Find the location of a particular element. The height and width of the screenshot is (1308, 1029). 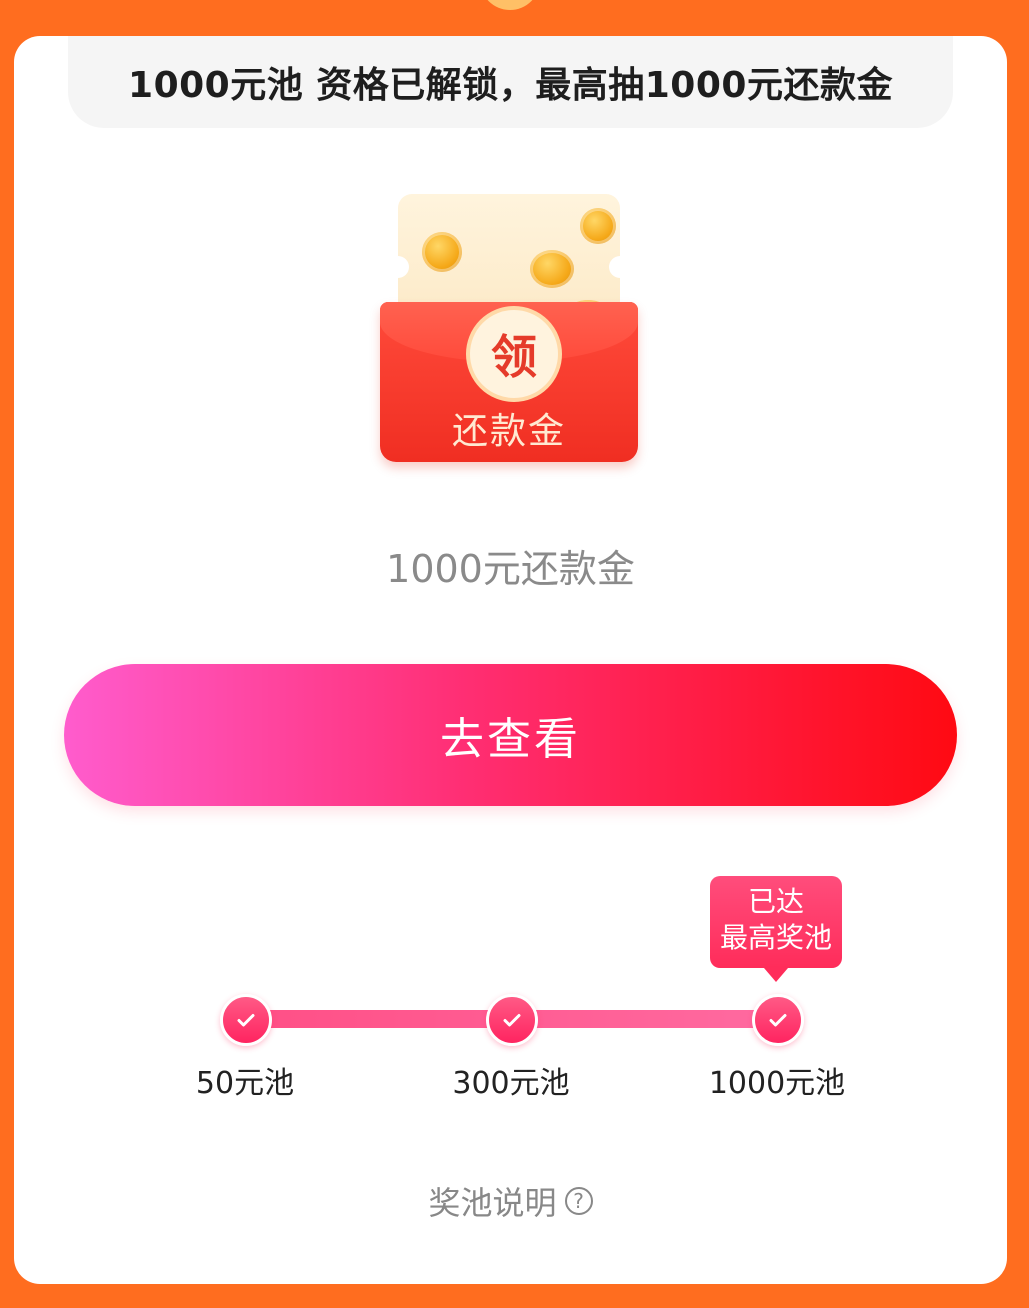

badge-line-1: 已达 is located at coordinates (775, 901).